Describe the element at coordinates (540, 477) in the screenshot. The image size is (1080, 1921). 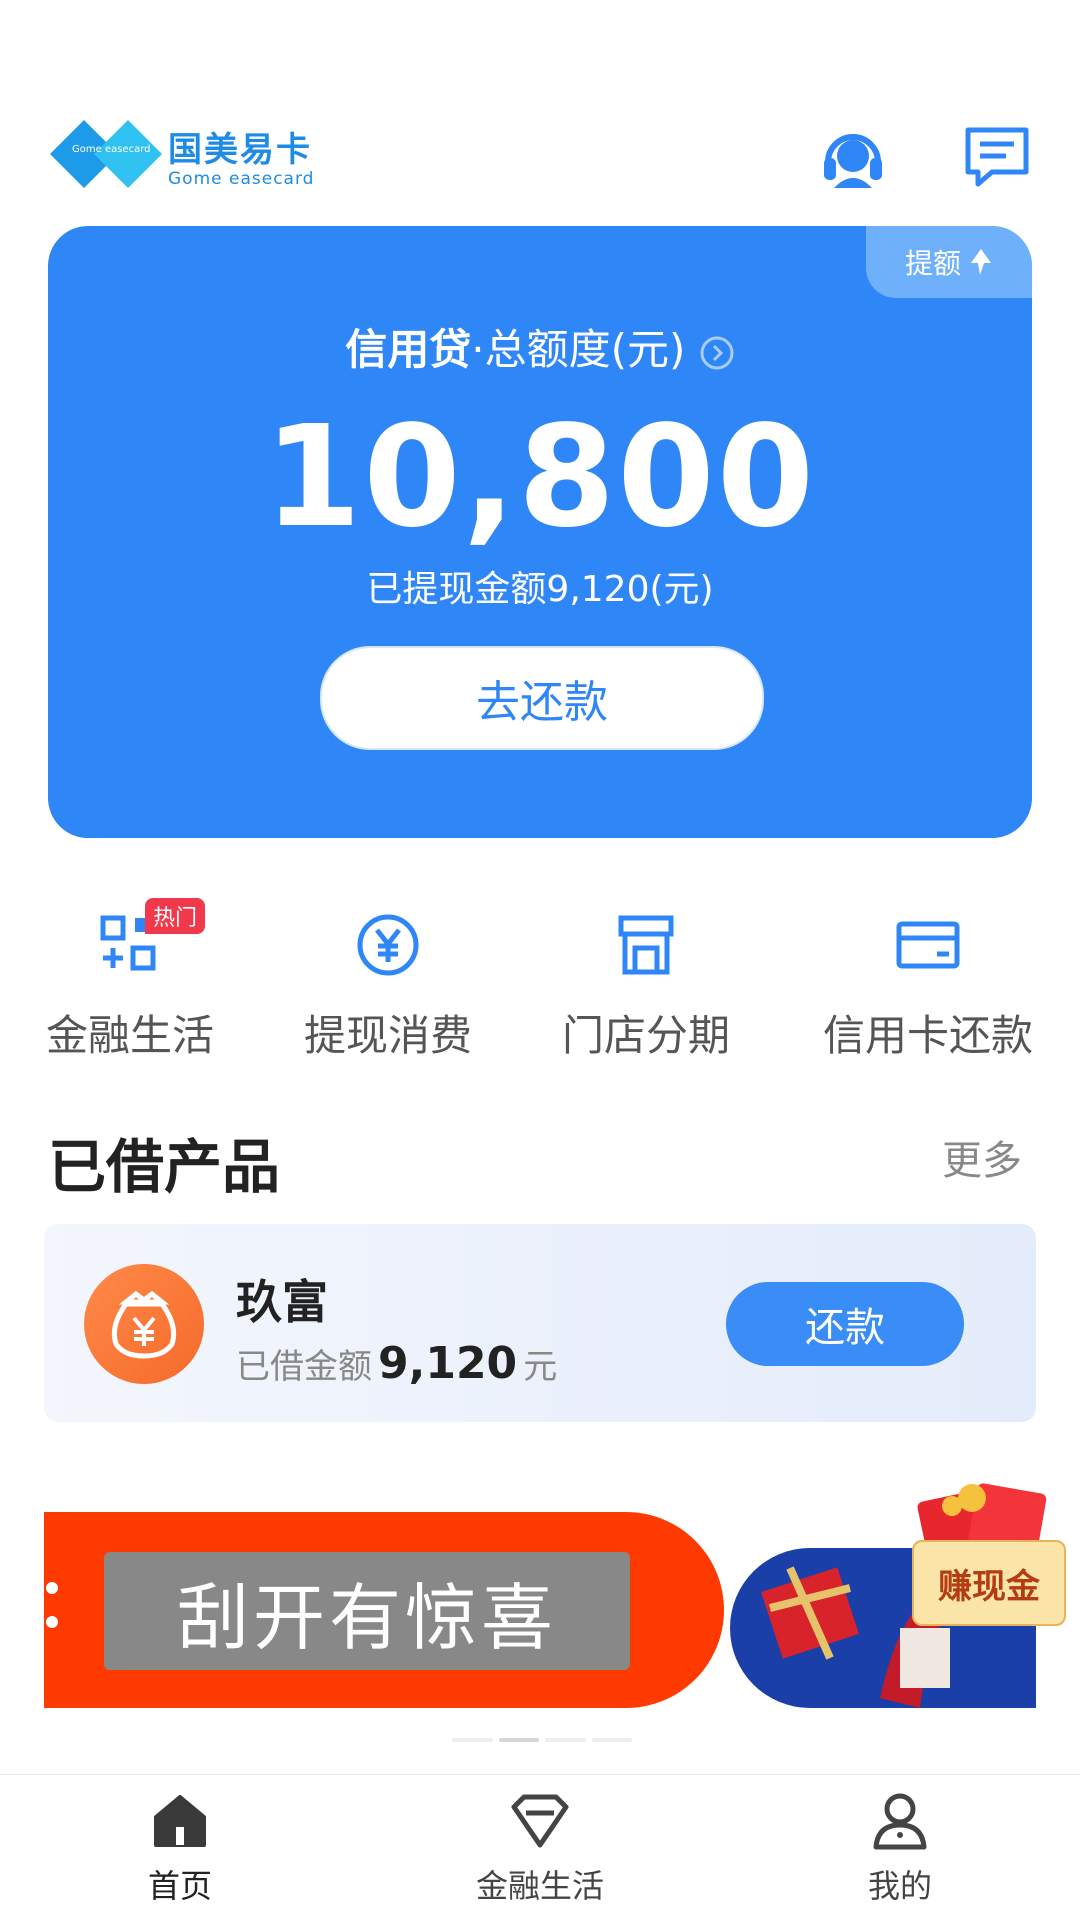
I see `credit-total: 10,800` at that location.